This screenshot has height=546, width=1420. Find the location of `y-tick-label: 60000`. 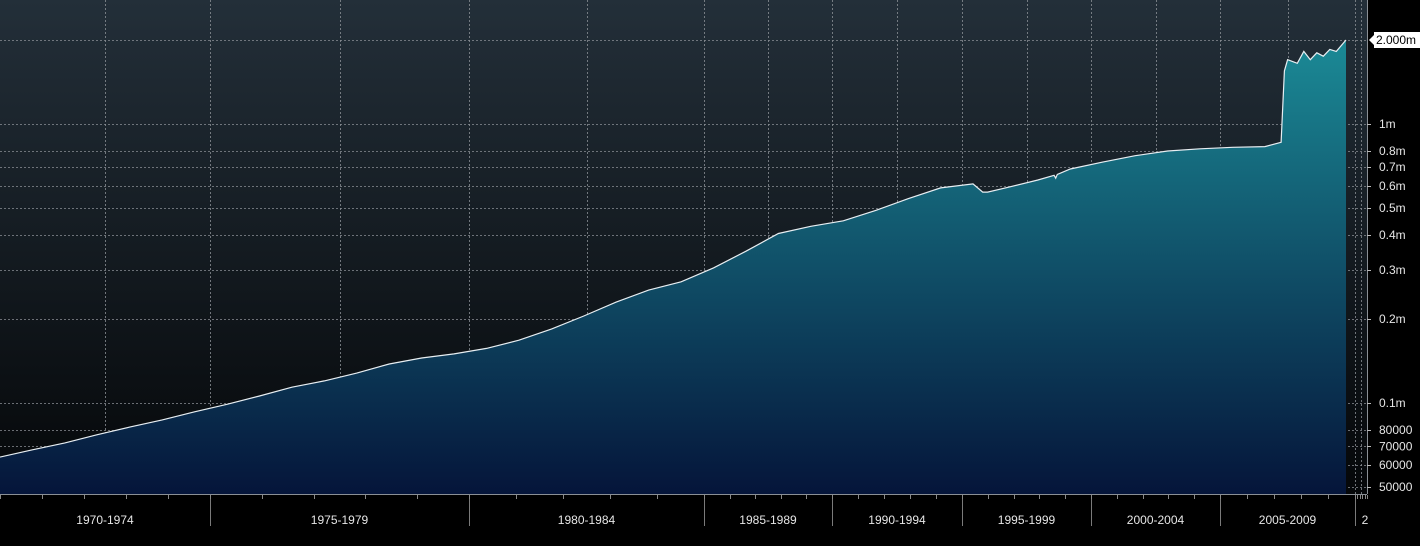

y-tick-label: 60000 is located at coordinates (1396, 465).